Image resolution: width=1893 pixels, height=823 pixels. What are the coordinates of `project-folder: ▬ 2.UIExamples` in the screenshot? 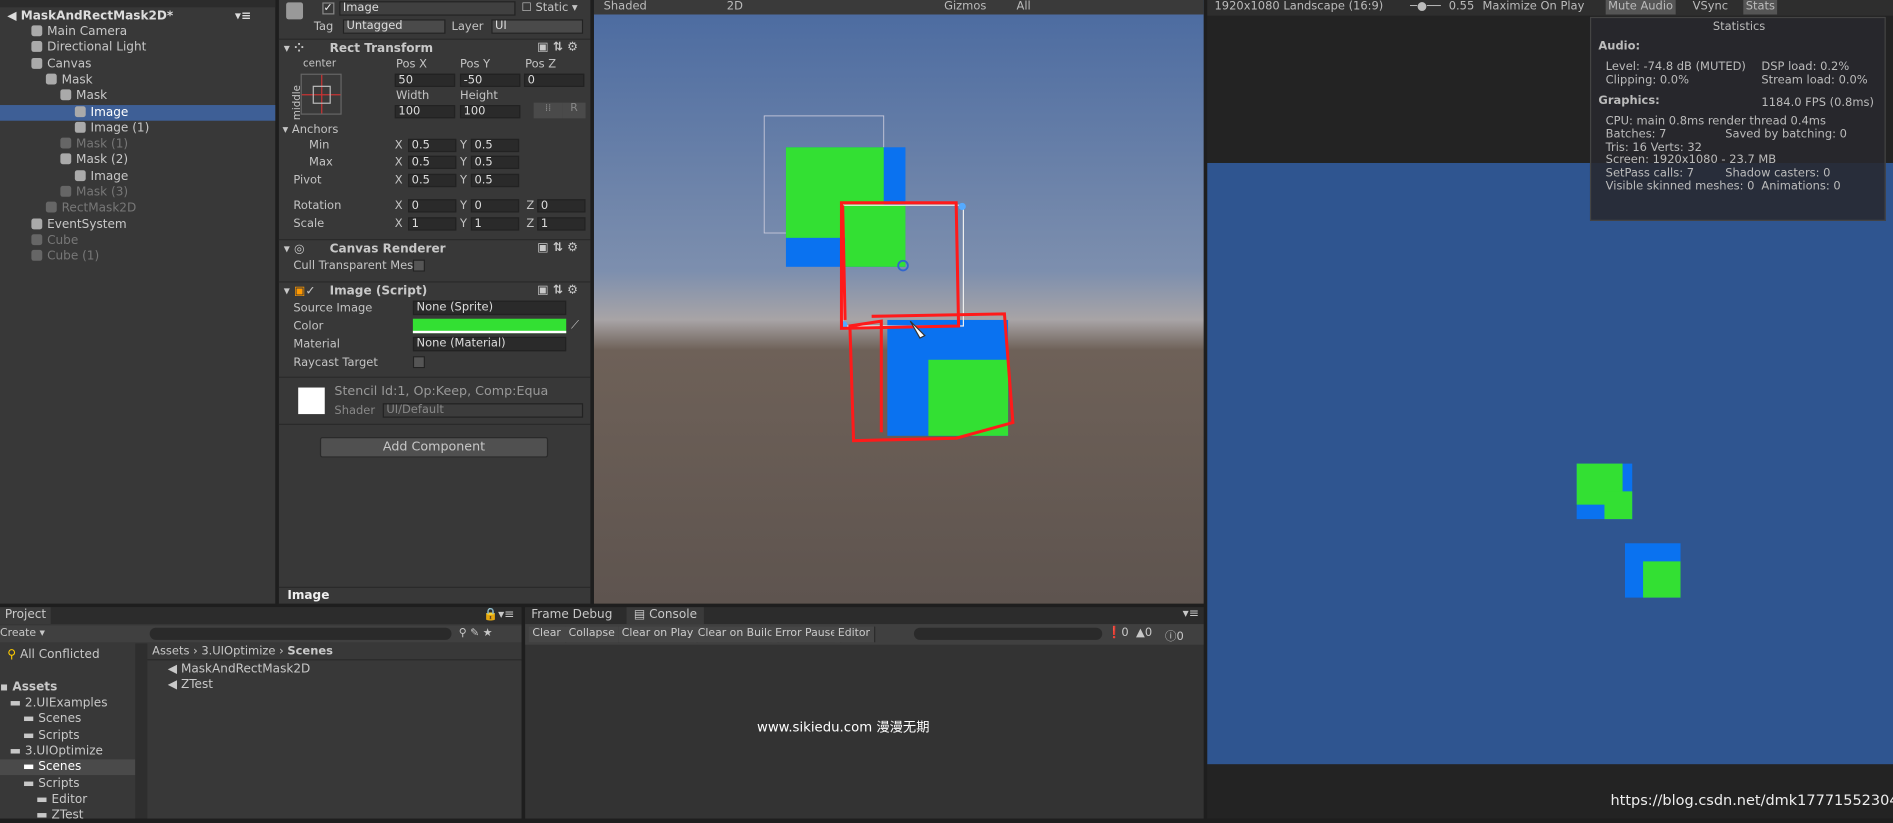 It's located at (67, 703).